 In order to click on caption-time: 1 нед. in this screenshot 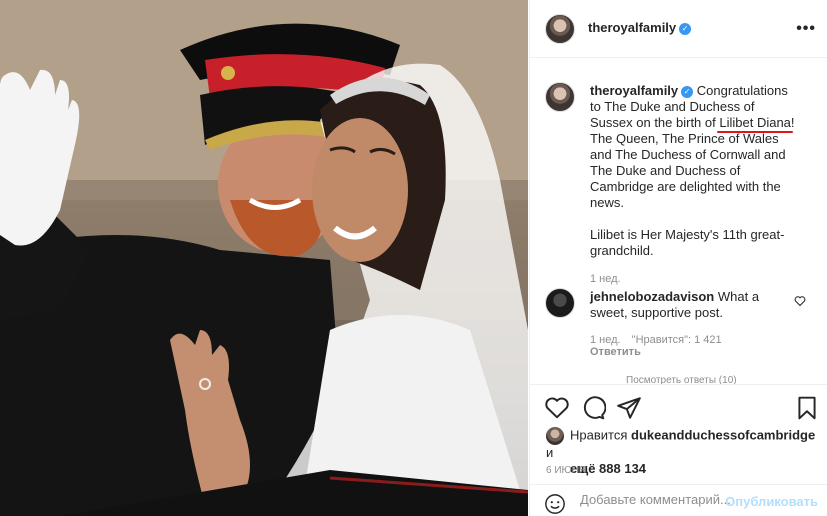, I will do `click(605, 279)`.